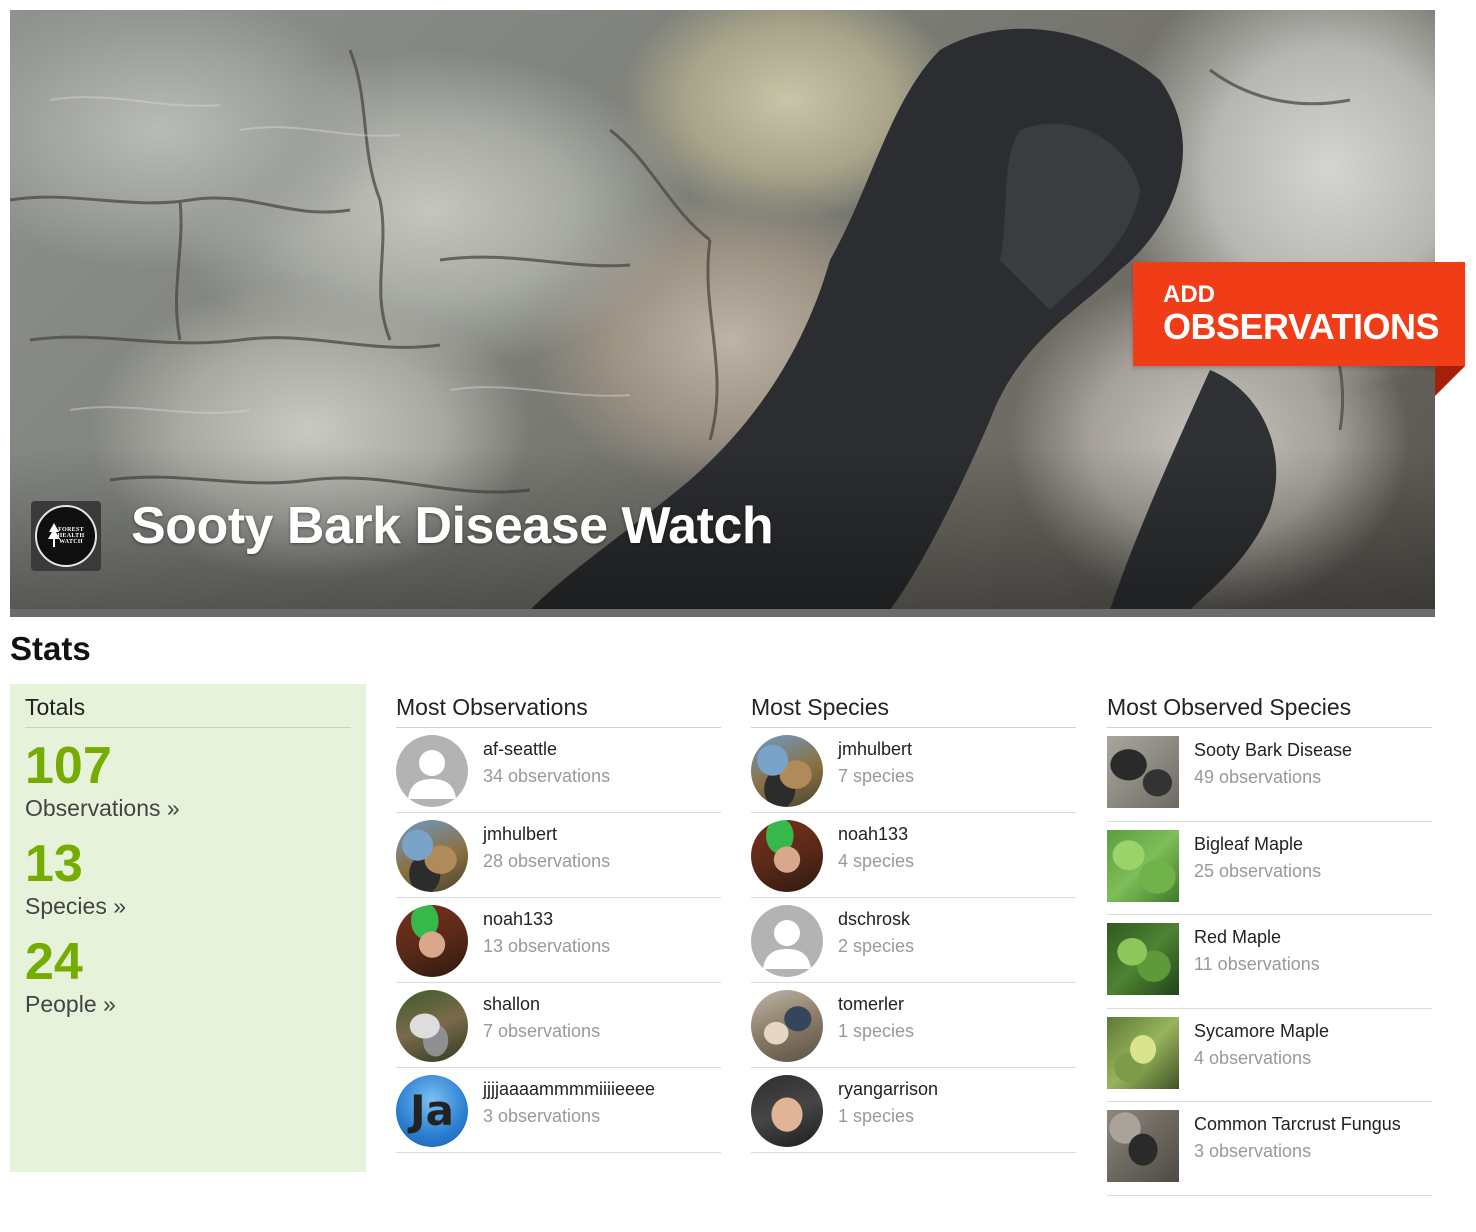 This screenshot has height=1232, width=1476. I want to click on observation-count: 11 observations, so click(1257, 964).